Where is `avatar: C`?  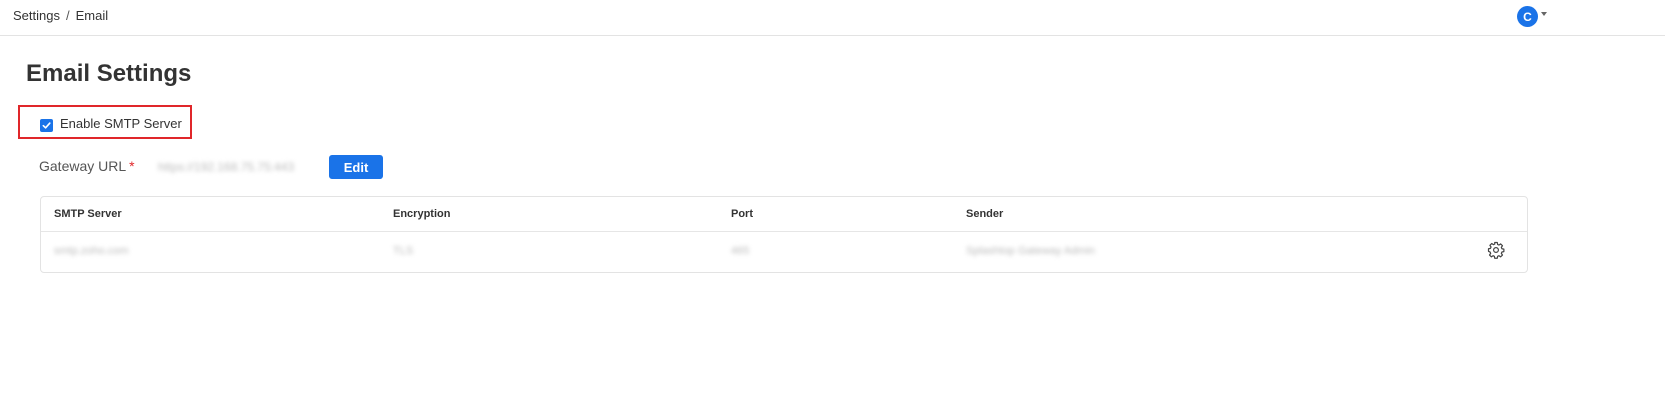 avatar: C is located at coordinates (1527, 16).